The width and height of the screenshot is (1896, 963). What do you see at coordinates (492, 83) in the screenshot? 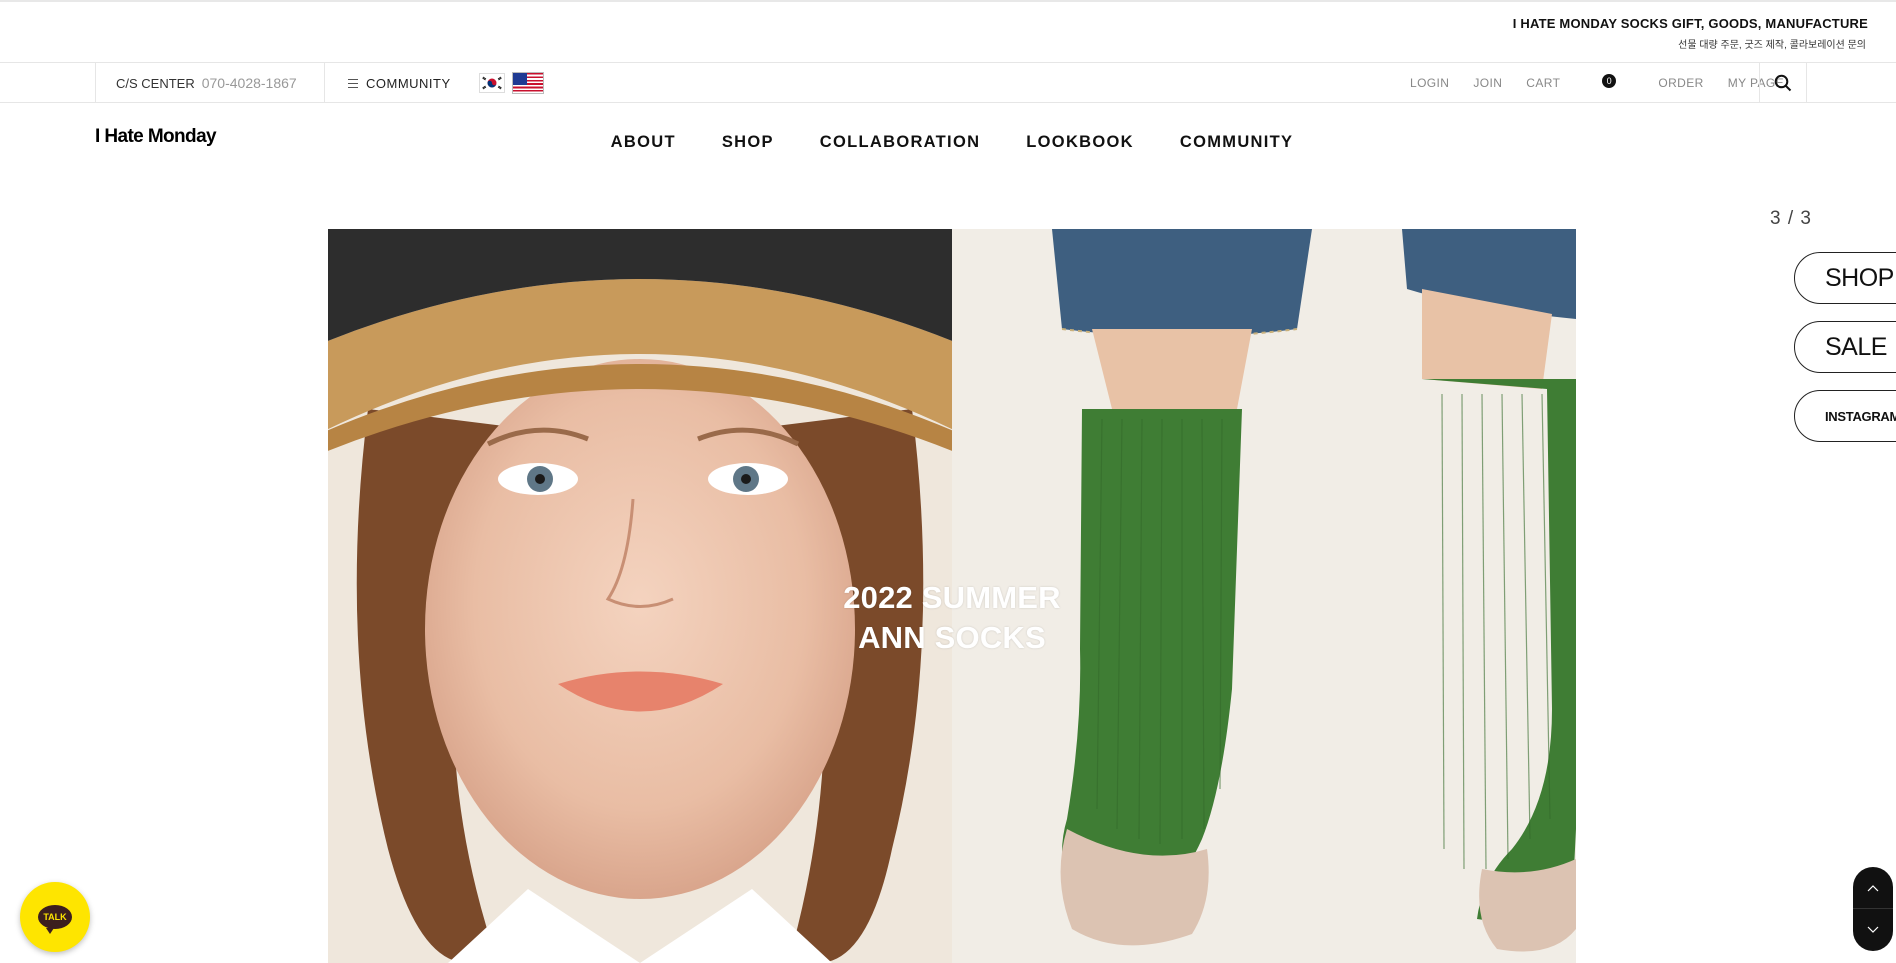
I see `korea-flag-icon` at bounding box center [492, 83].